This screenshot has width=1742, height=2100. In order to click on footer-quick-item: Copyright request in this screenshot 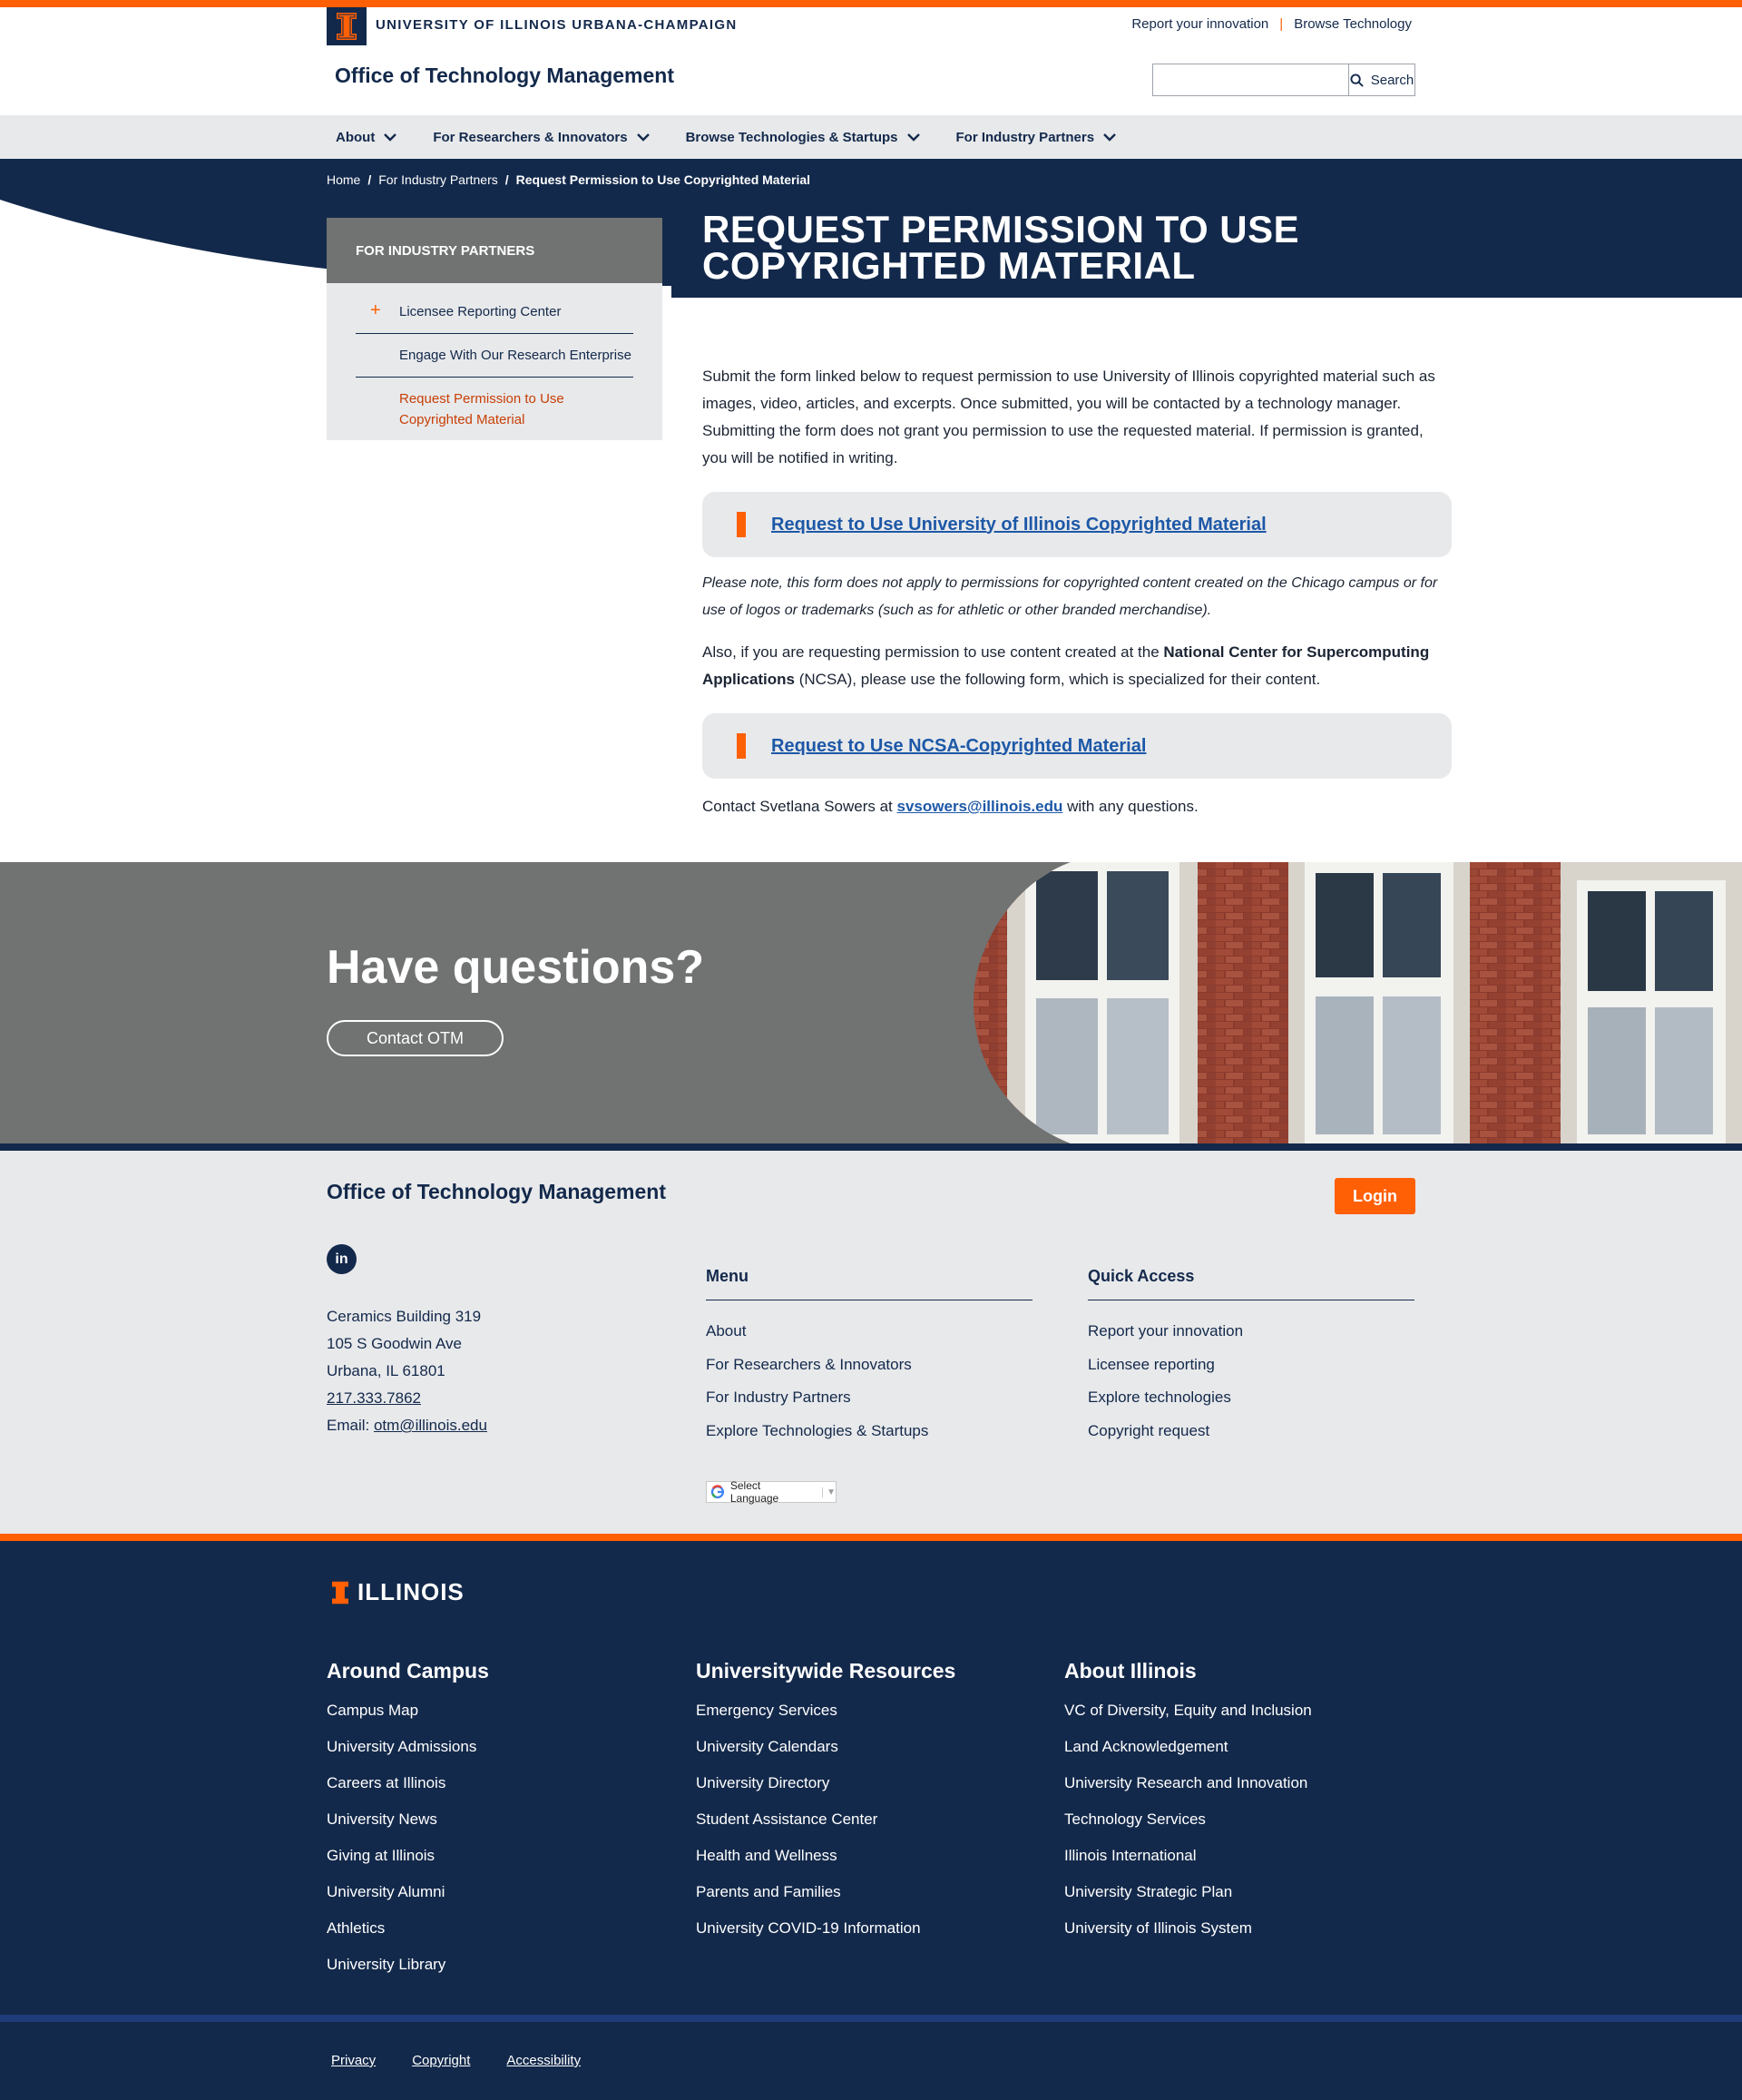, I will do `click(1251, 1431)`.